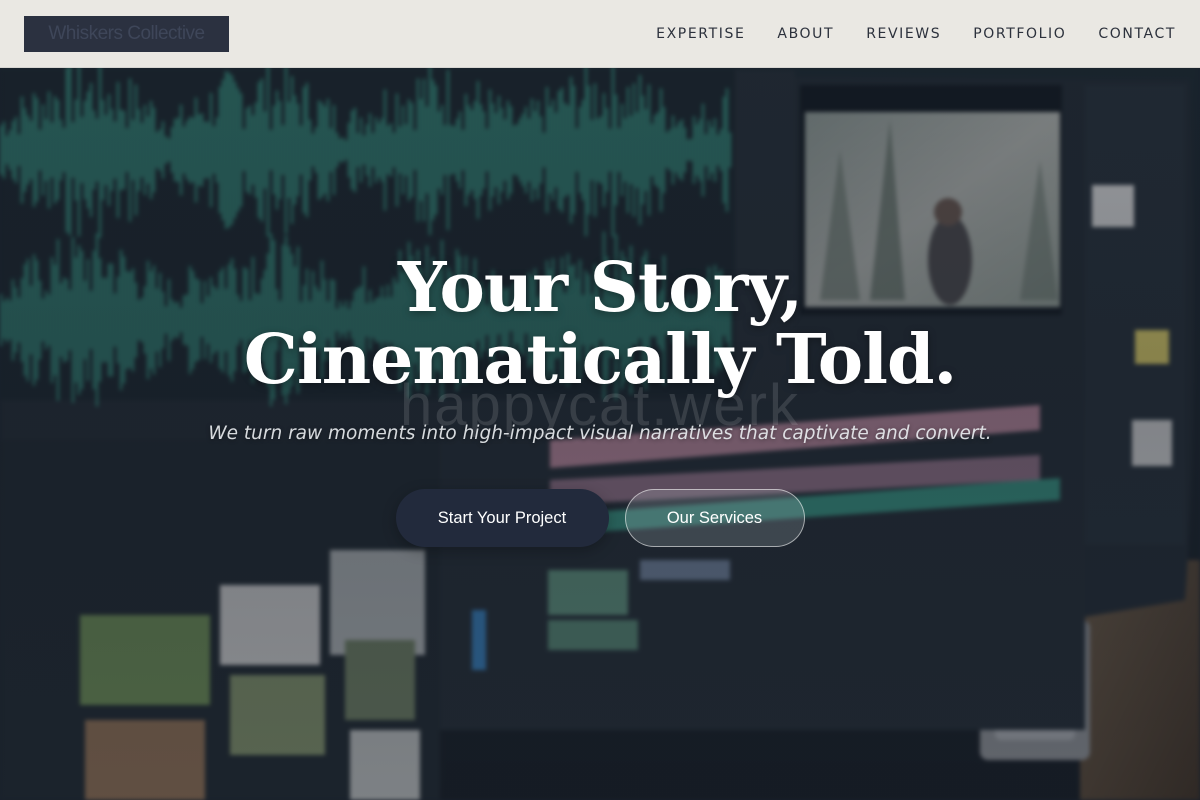 This screenshot has width=1200, height=800. I want to click on nav-link-about: ABOUT, so click(805, 34).